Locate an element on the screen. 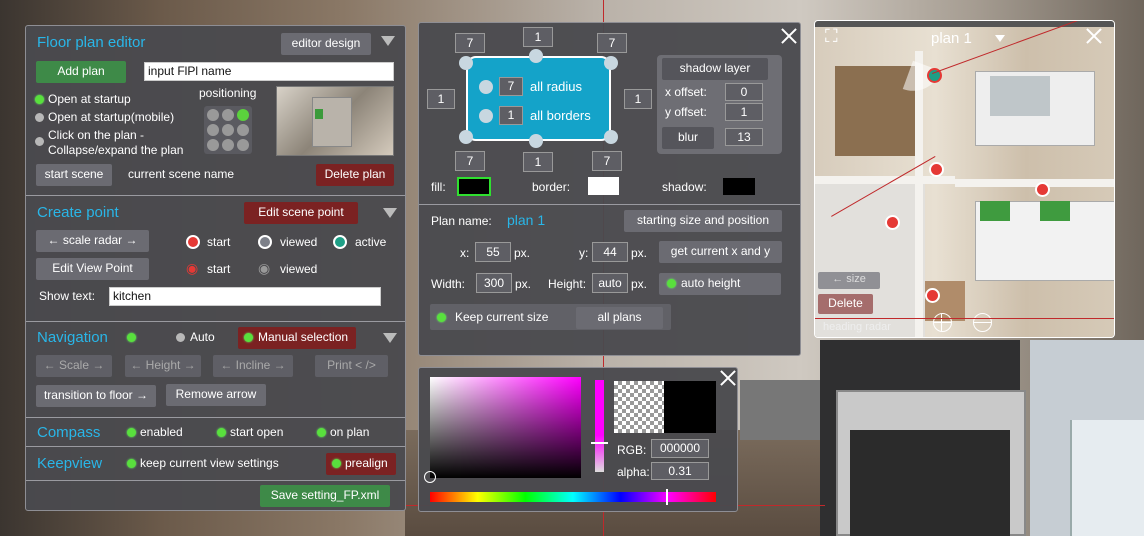 Image resolution: width=1144 pixels, height=536 pixels. rgb-input: 000000 is located at coordinates (680, 448).